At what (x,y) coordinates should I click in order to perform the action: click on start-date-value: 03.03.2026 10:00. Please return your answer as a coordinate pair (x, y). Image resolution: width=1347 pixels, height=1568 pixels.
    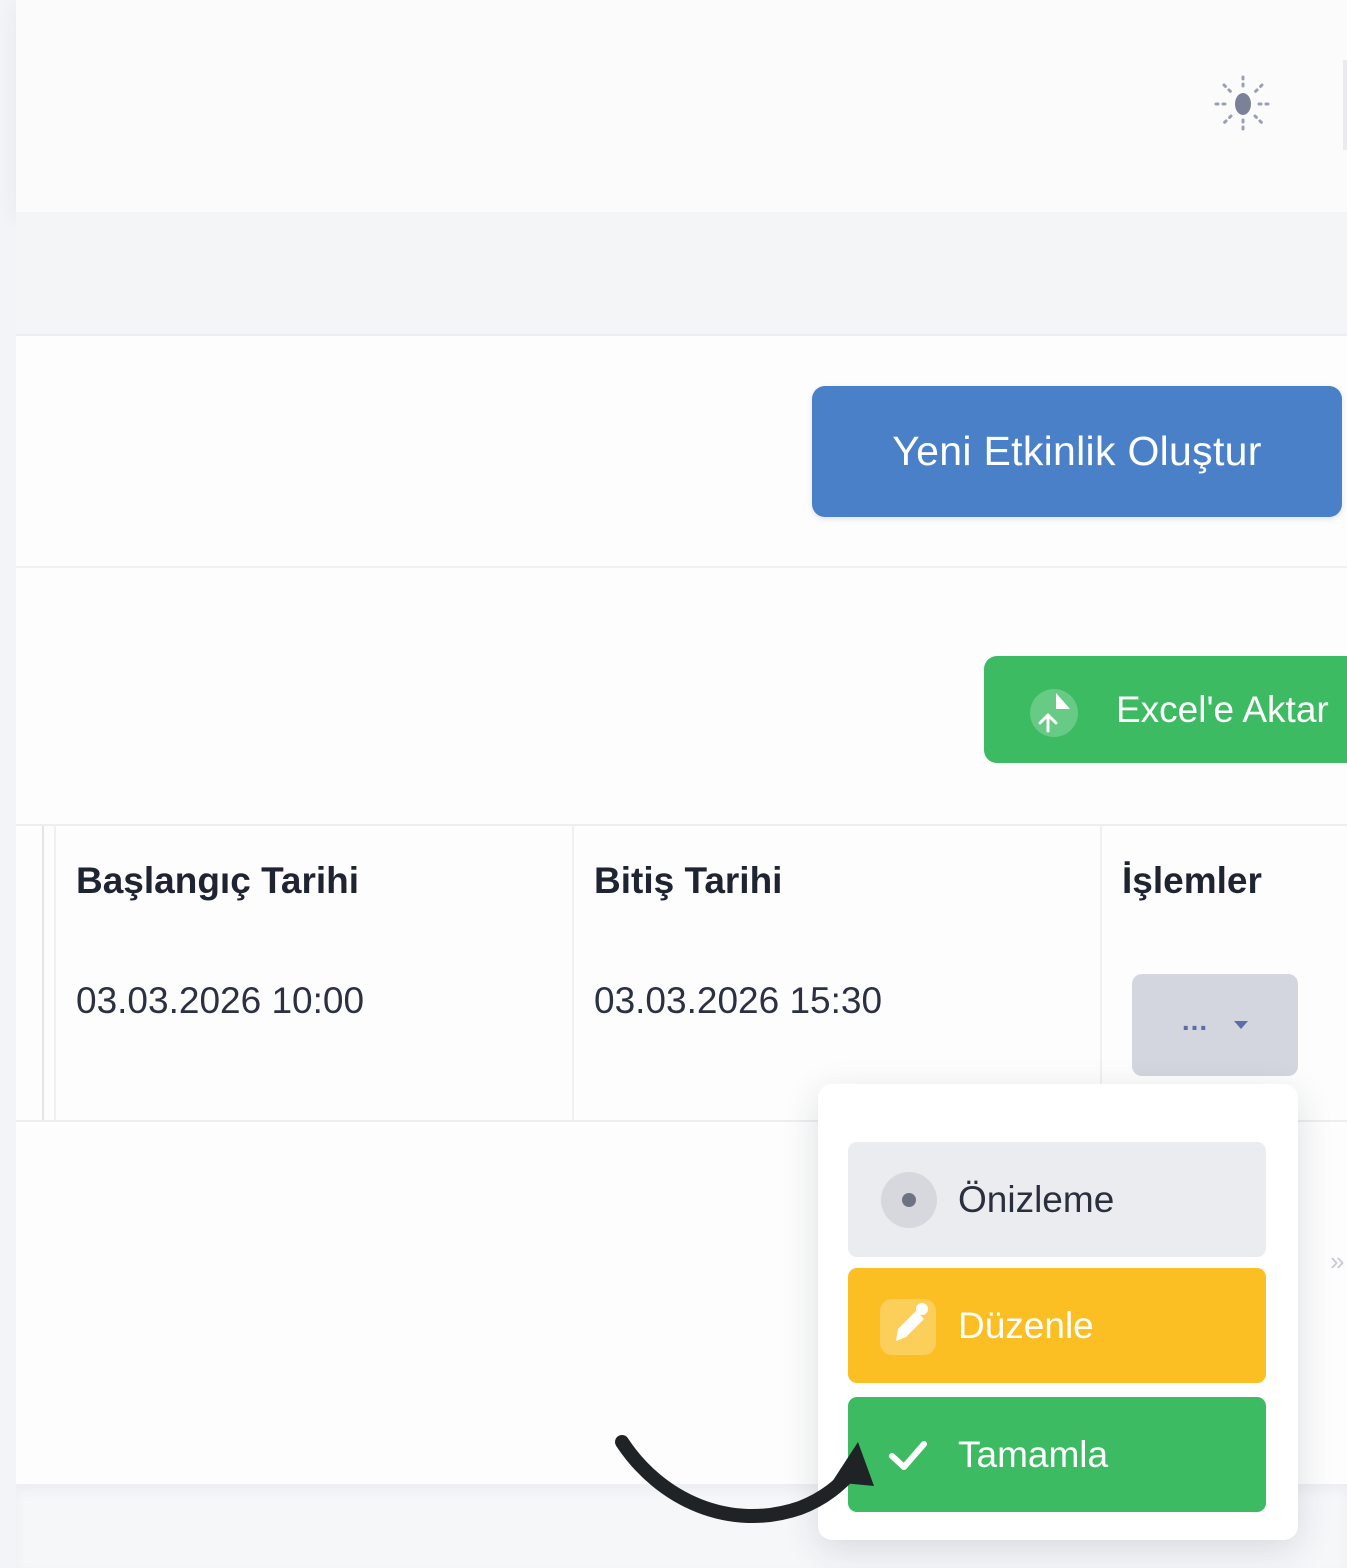
    Looking at the image, I should click on (220, 1000).